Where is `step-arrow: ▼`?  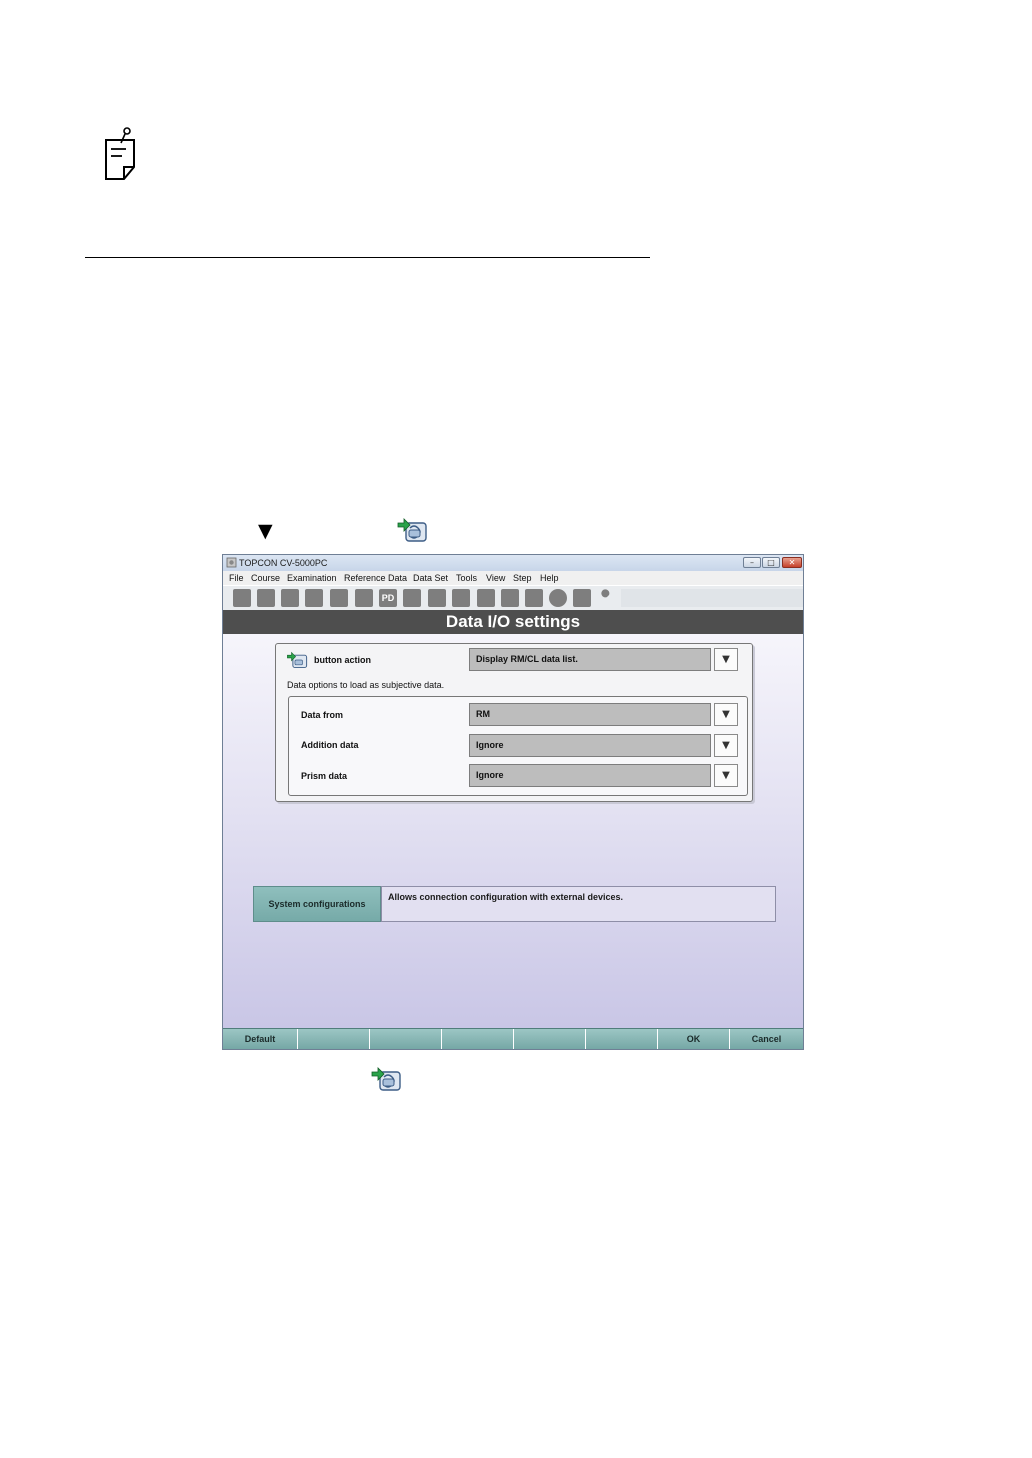 step-arrow: ▼ is located at coordinates (265, 531).